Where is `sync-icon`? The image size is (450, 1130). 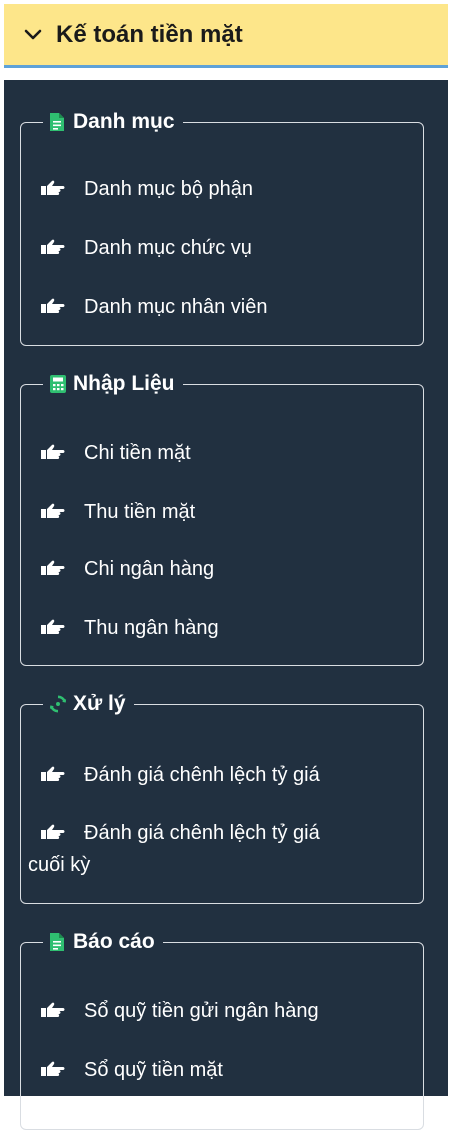
sync-icon is located at coordinates (58, 704).